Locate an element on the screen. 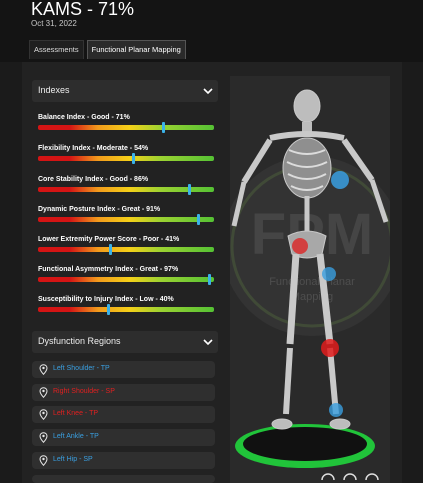 The image size is (423, 483). indexes-panel-title: Indexes is located at coordinates (54, 90).